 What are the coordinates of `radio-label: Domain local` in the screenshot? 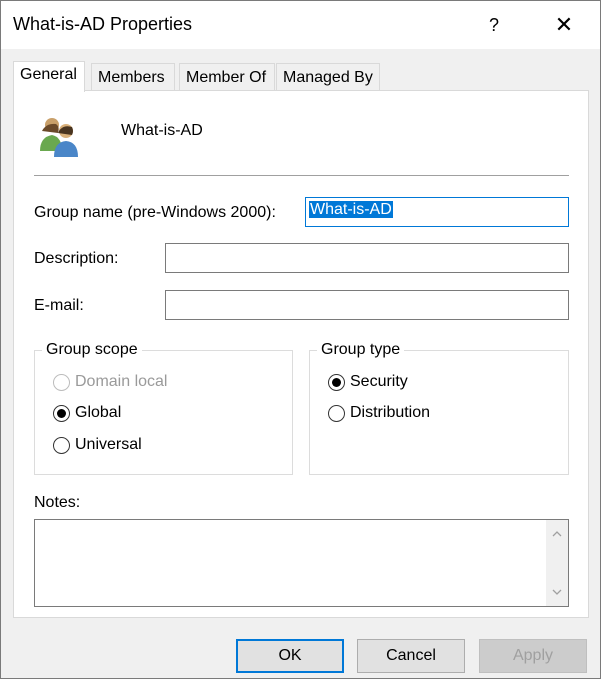 It's located at (121, 381).